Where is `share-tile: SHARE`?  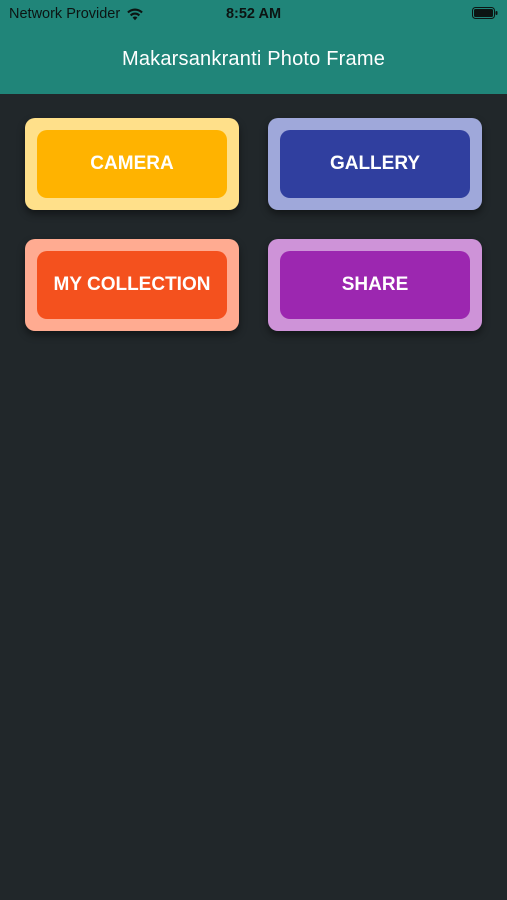 share-tile: SHARE is located at coordinates (375, 285).